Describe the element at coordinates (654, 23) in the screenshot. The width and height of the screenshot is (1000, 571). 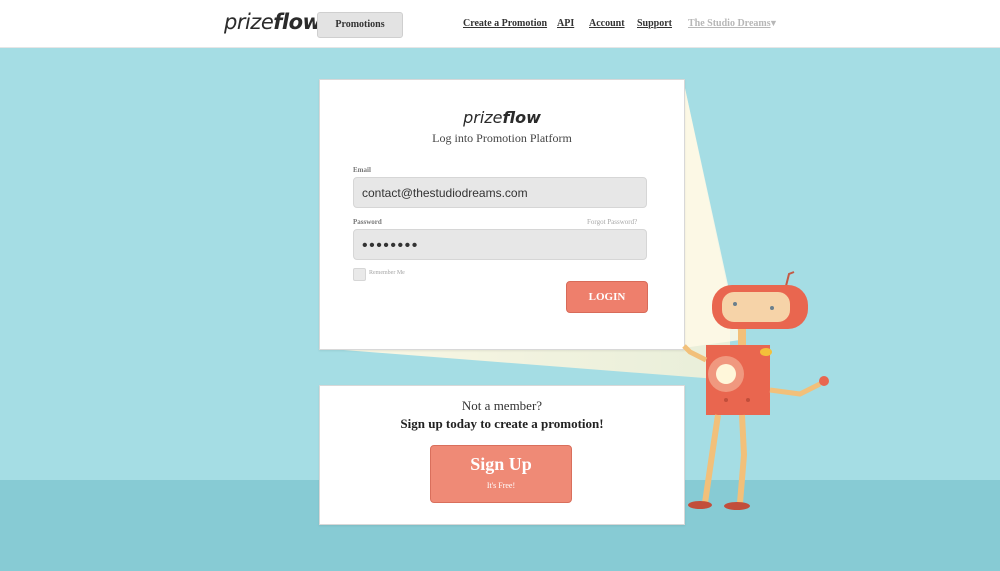
I see `nav-support: Support` at that location.